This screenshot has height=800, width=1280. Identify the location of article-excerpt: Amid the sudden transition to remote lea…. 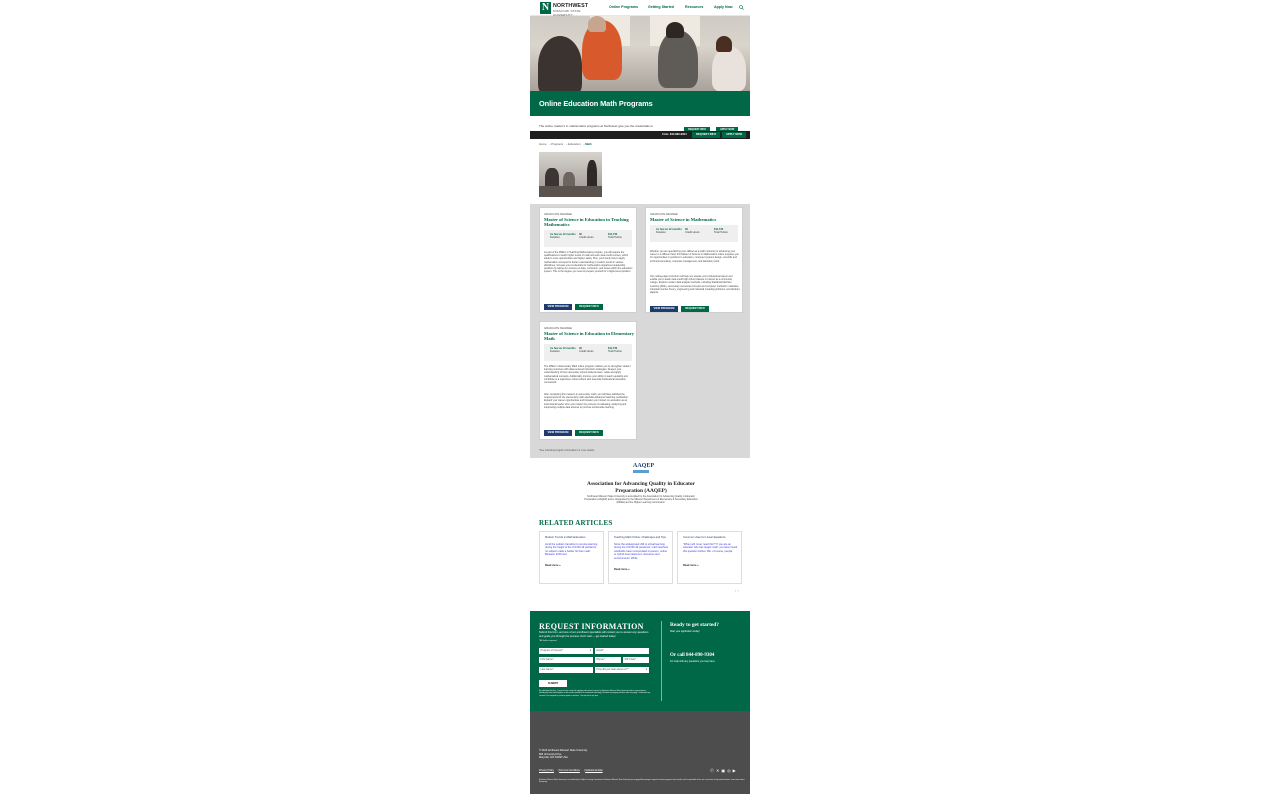
(571, 550).